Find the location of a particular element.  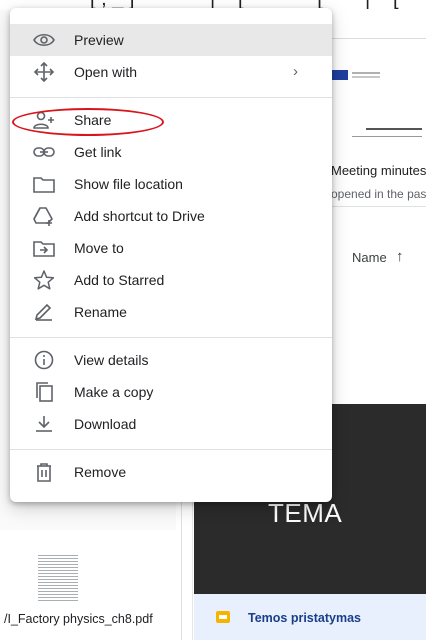

menu-item-label: Remove is located at coordinates (100, 472).